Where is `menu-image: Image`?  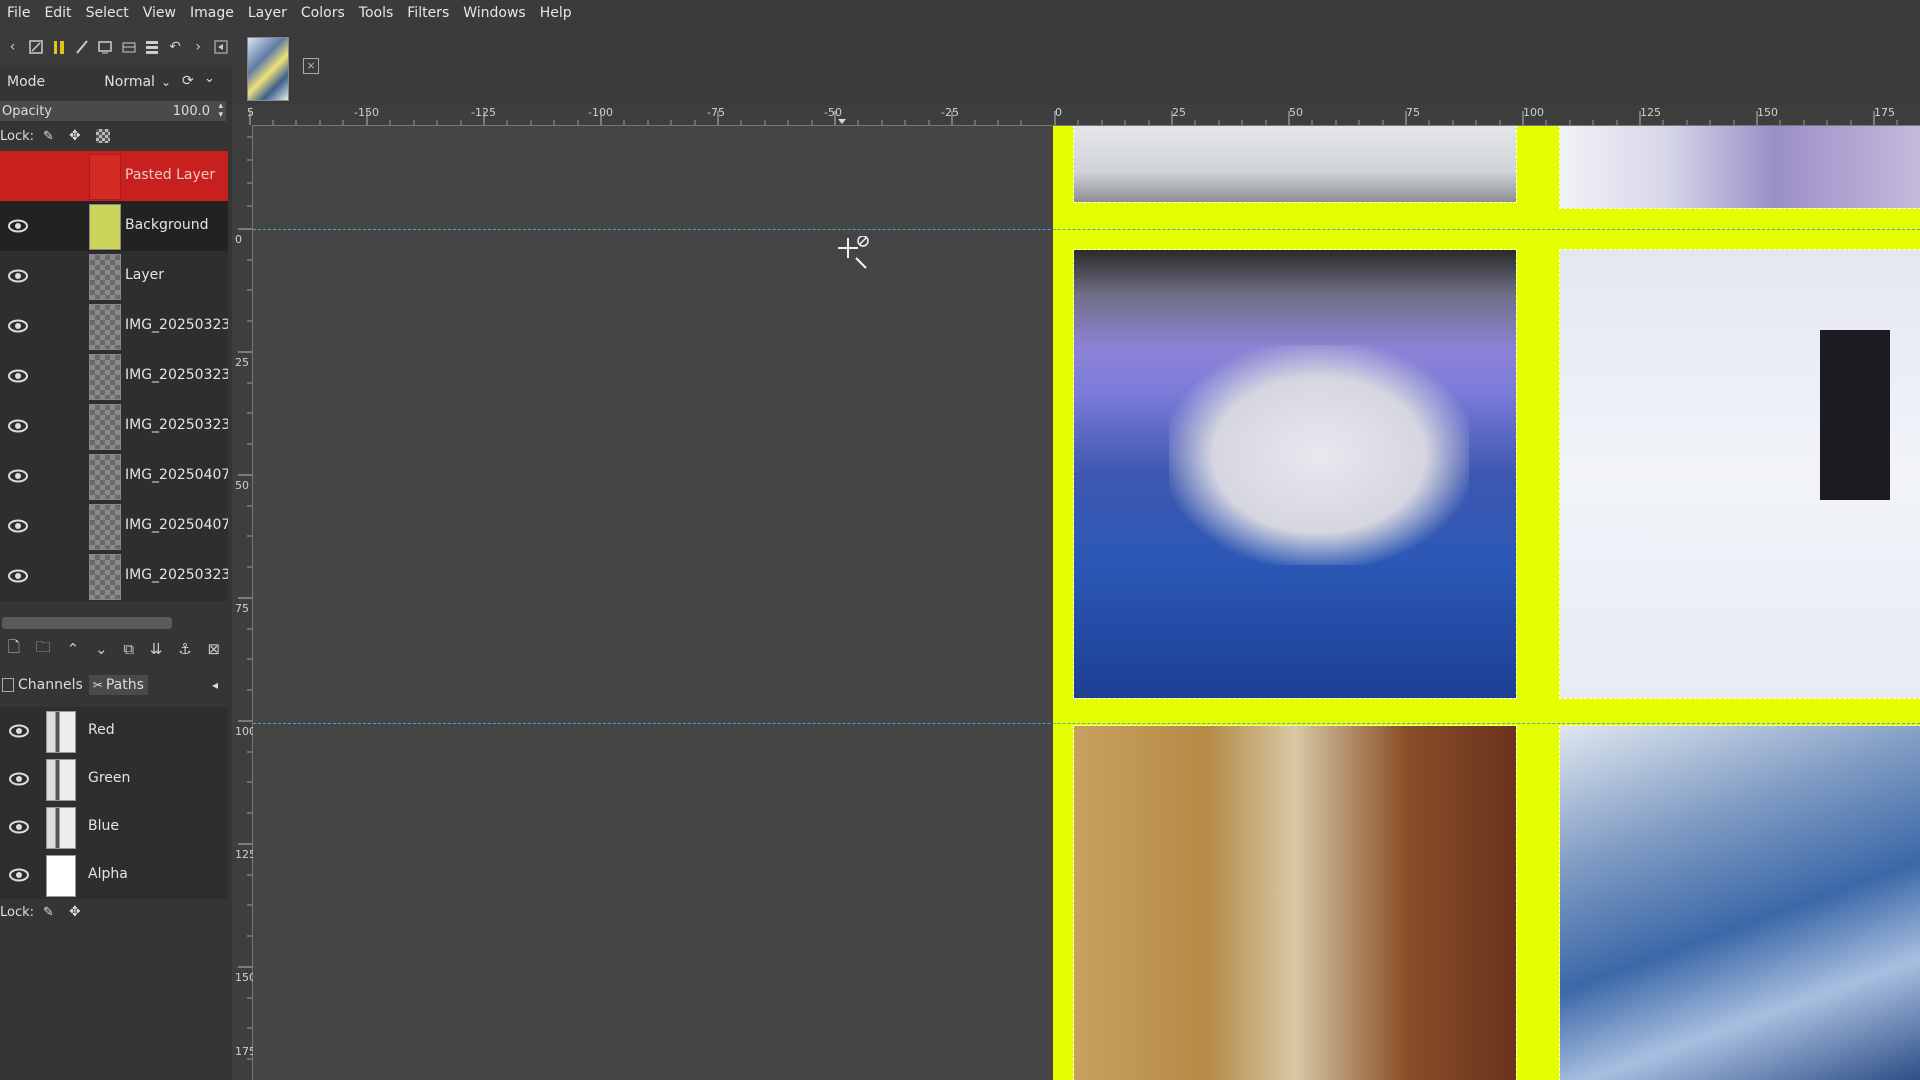 menu-image: Image is located at coordinates (212, 13).